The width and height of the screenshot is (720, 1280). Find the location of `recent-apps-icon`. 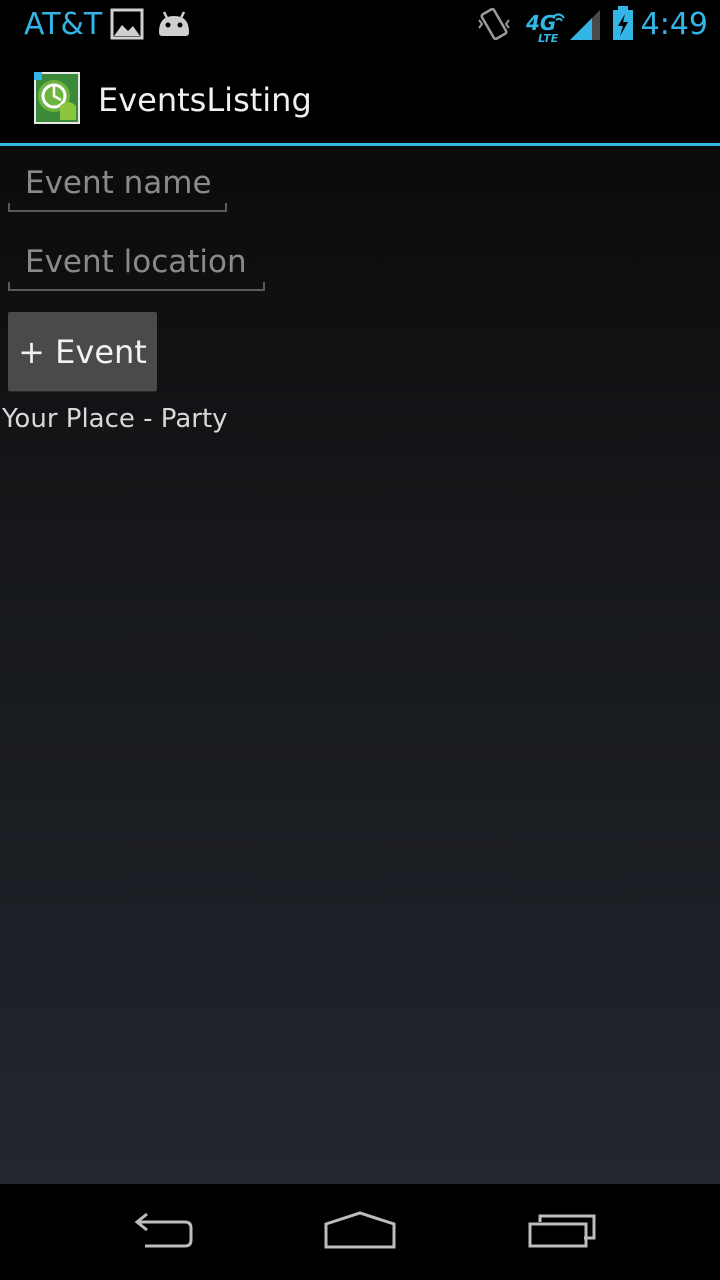

recent-apps-icon is located at coordinates (562, 1232).